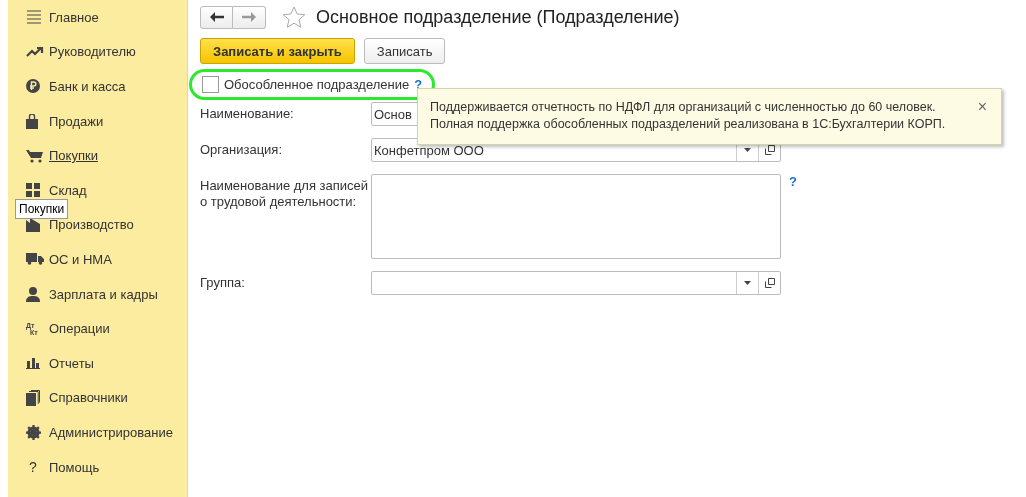 The width and height of the screenshot is (1026, 497). What do you see at coordinates (34, 155) in the screenshot?
I see `cart-icon` at bounding box center [34, 155].